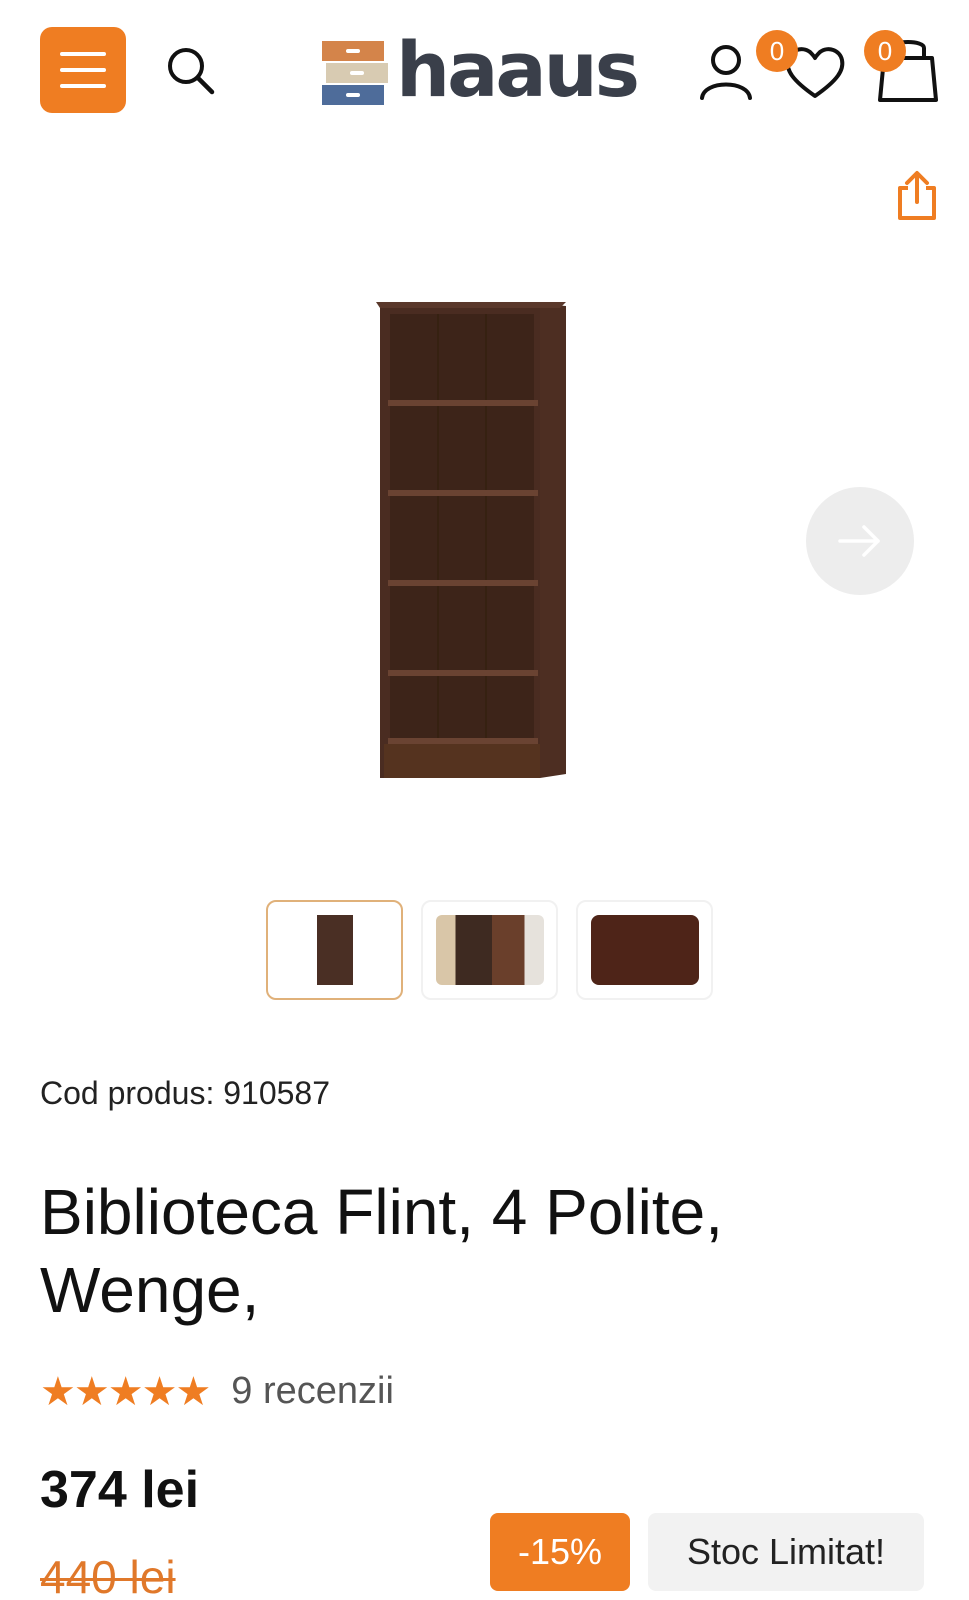  What do you see at coordinates (560, 1552) in the screenshot?
I see `discount-badge: -15%` at bounding box center [560, 1552].